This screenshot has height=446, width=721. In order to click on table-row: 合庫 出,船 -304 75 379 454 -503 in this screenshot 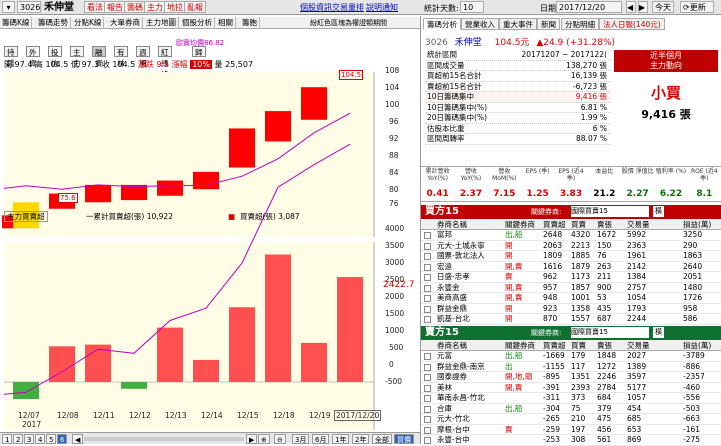, I will do `click(571, 409)`.